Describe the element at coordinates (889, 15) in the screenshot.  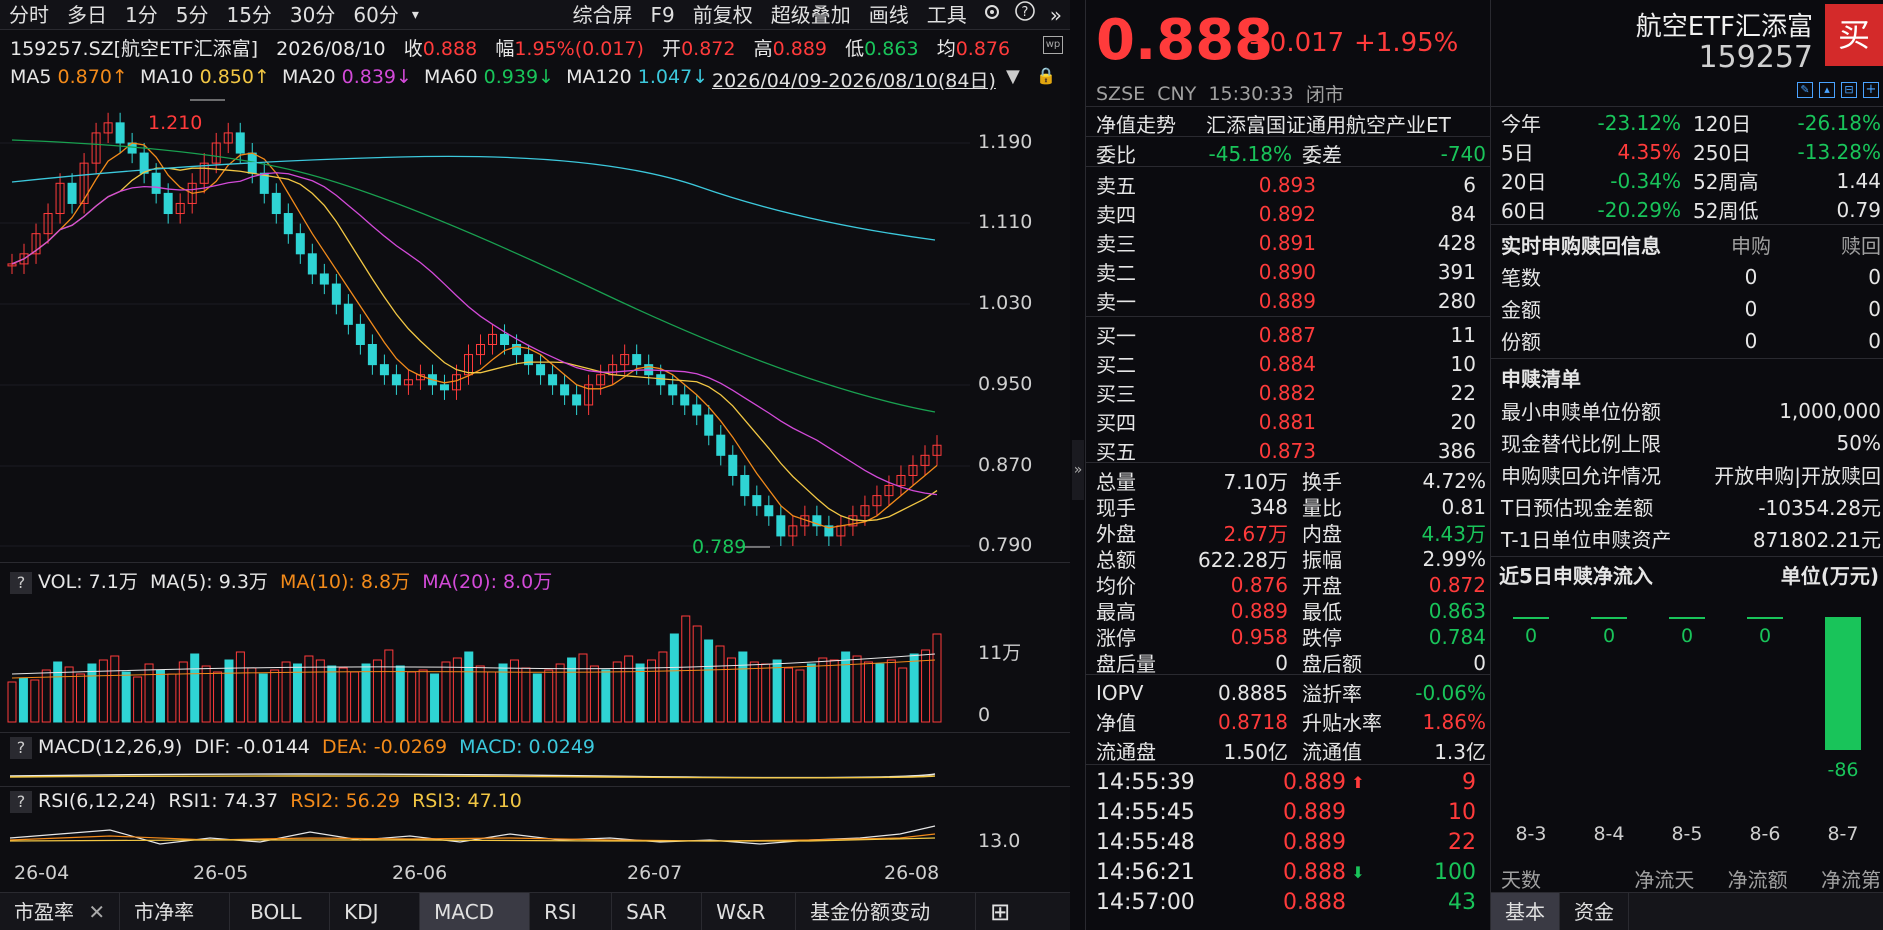
I see `draw-line-button: 画线` at that location.